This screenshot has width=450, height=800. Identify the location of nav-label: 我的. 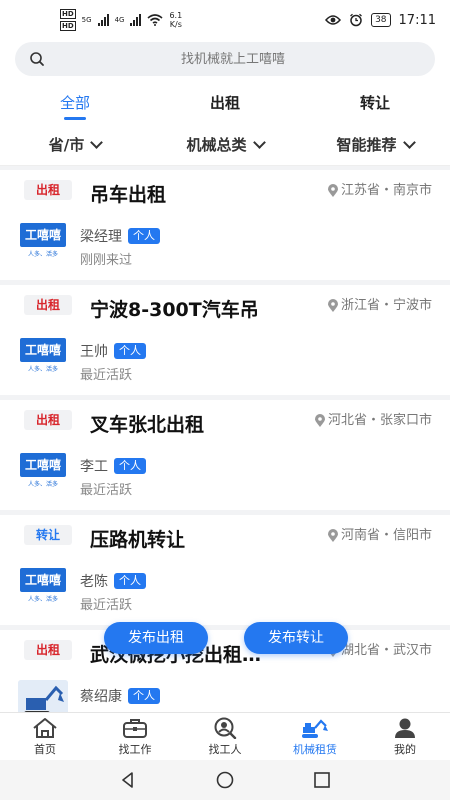
(405, 749).